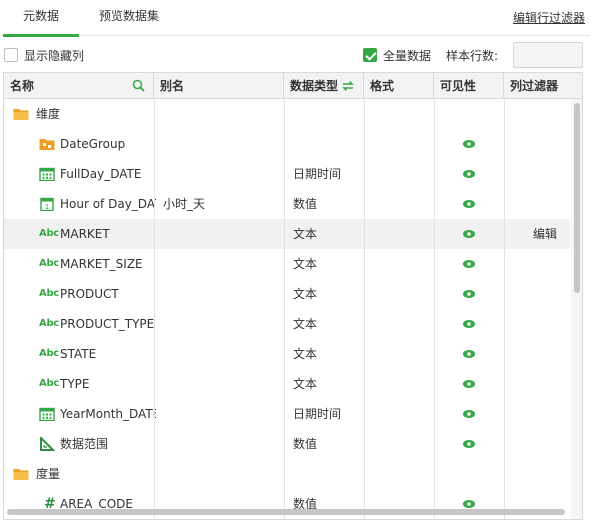 The image size is (590, 528). What do you see at coordinates (576, 309) in the screenshot?
I see `vertical-scrollbar` at bounding box center [576, 309].